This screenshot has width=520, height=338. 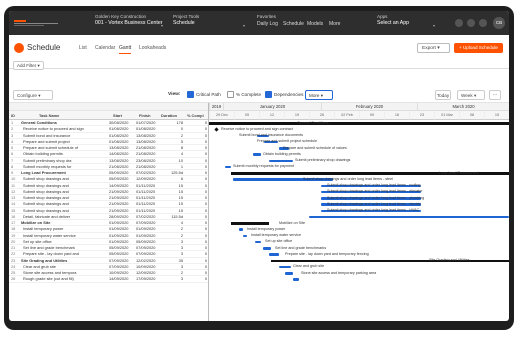 What do you see at coordinates (483, 23) in the screenshot?
I see `settings-icon` at bounding box center [483, 23].